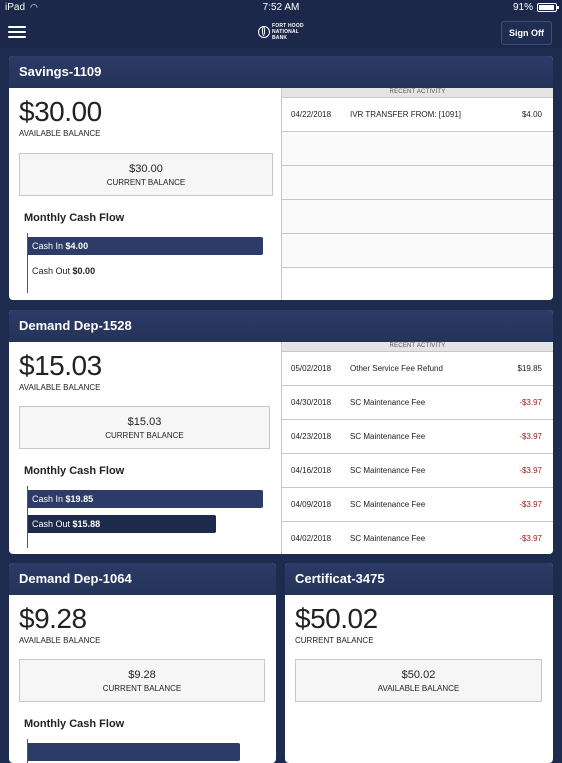 Image resolution: width=562 pixels, height=763 pixels. I want to click on sign-off-button: Sign Off, so click(526, 33).